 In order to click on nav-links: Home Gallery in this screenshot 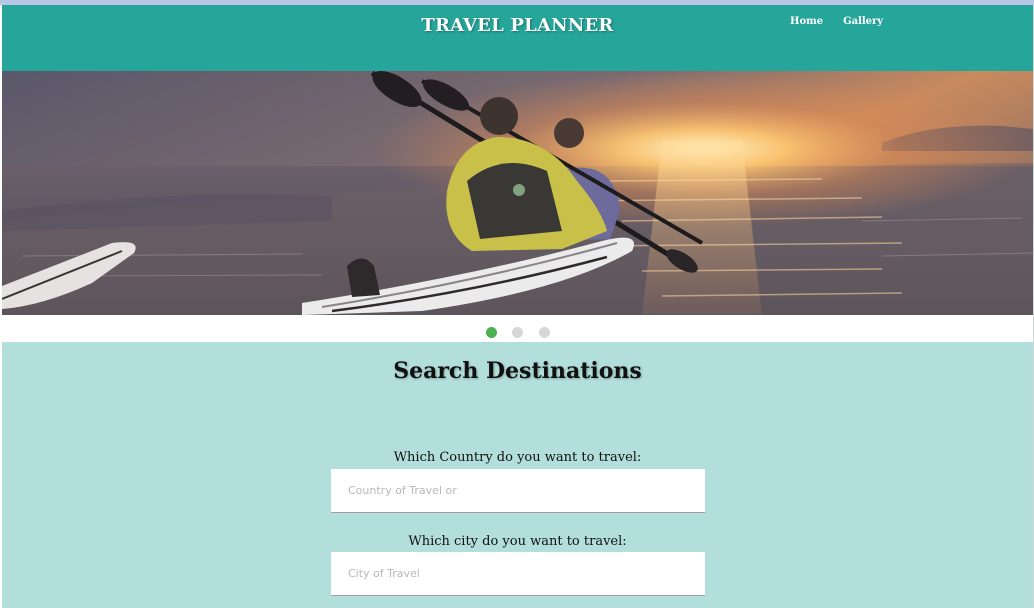, I will do `click(836, 21)`.